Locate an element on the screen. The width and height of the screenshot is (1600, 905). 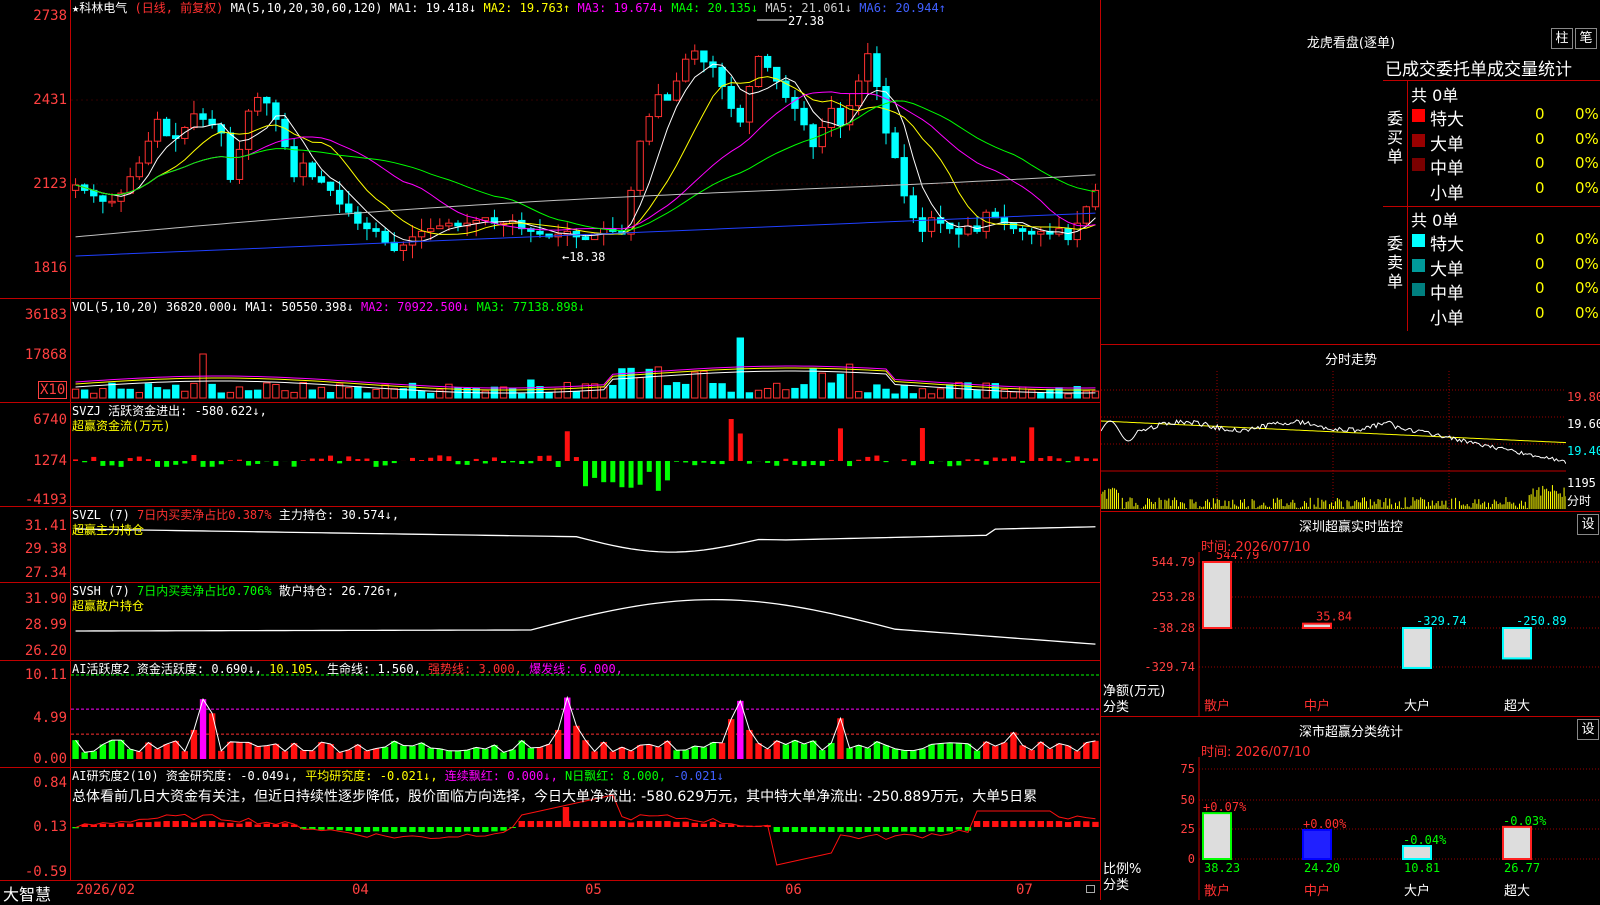
svzj-ylab: 1274 is located at coordinates (50, 461).